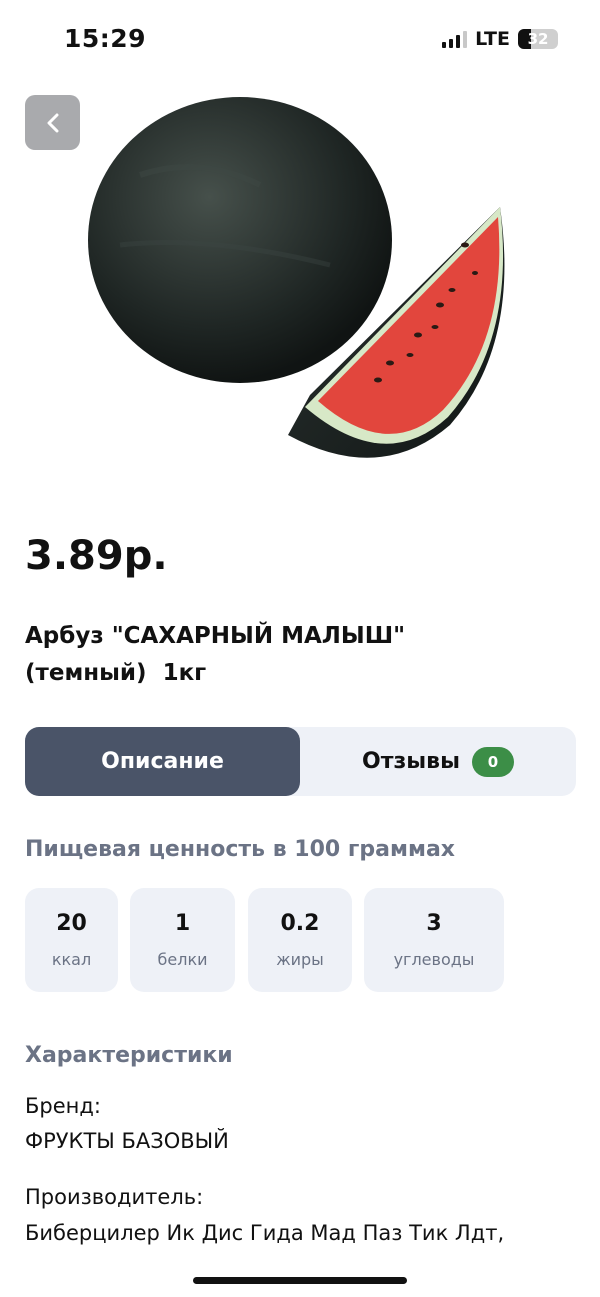 This screenshot has width=600, height=1297. Describe the element at coordinates (300, 940) in the screenshot. I see `nutrition-card-fat: 0.2 жиры` at that location.